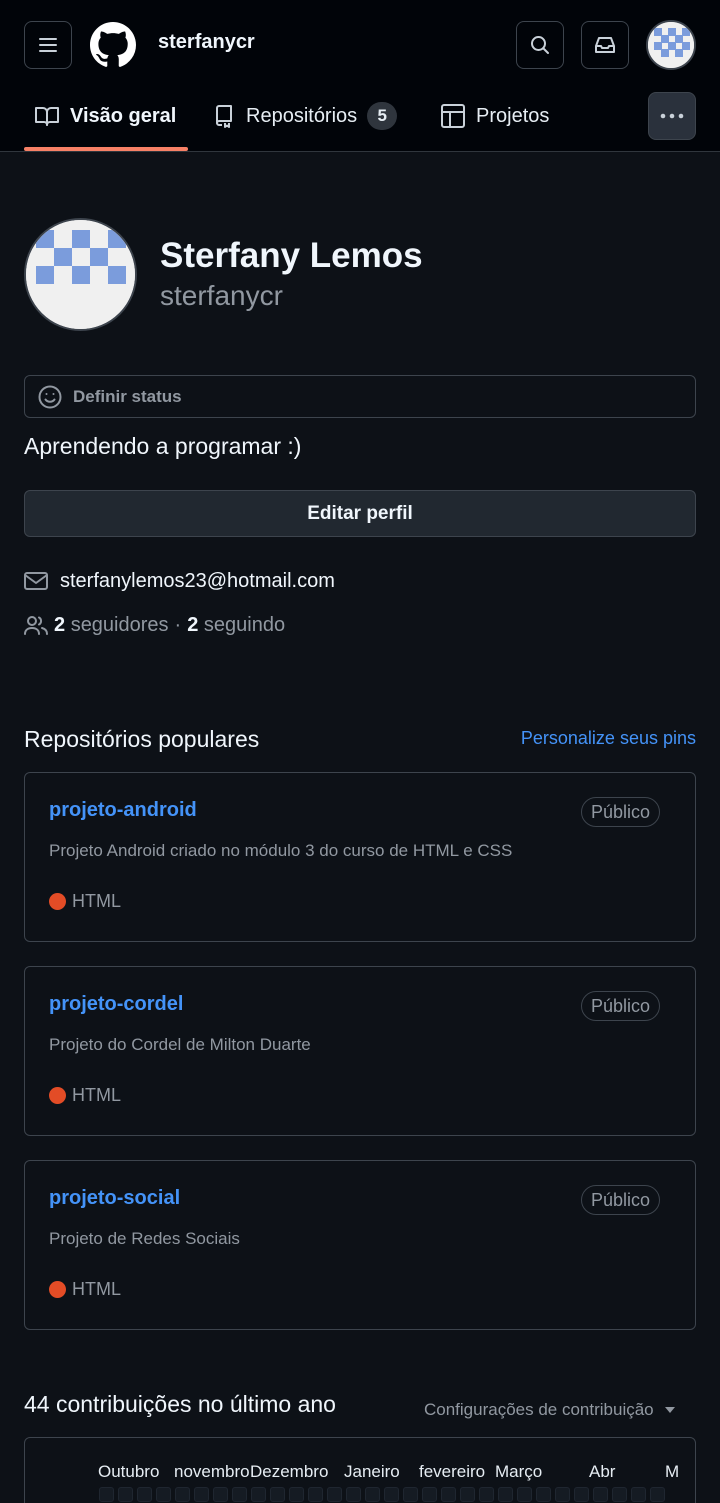  I want to click on repo-name-link: projeto-cordel, so click(116, 1004).